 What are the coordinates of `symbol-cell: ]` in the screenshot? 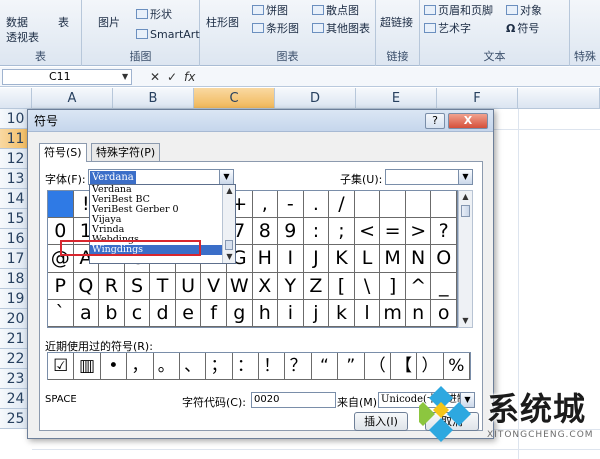 It's located at (393, 286).